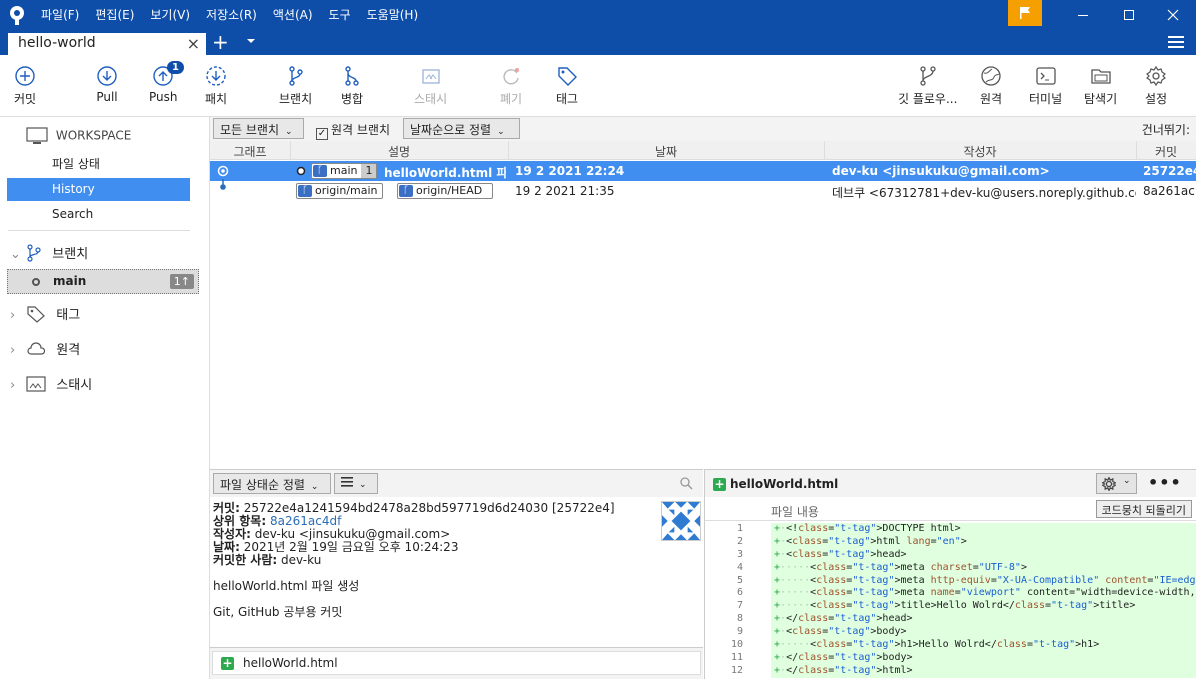 The height and width of the screenshot is (679, 1196). Describe the element at coordinates (353, 130) in the screenshot. I see `remote-branches-checkbox: ✓ 원격 브랜치` at that location.